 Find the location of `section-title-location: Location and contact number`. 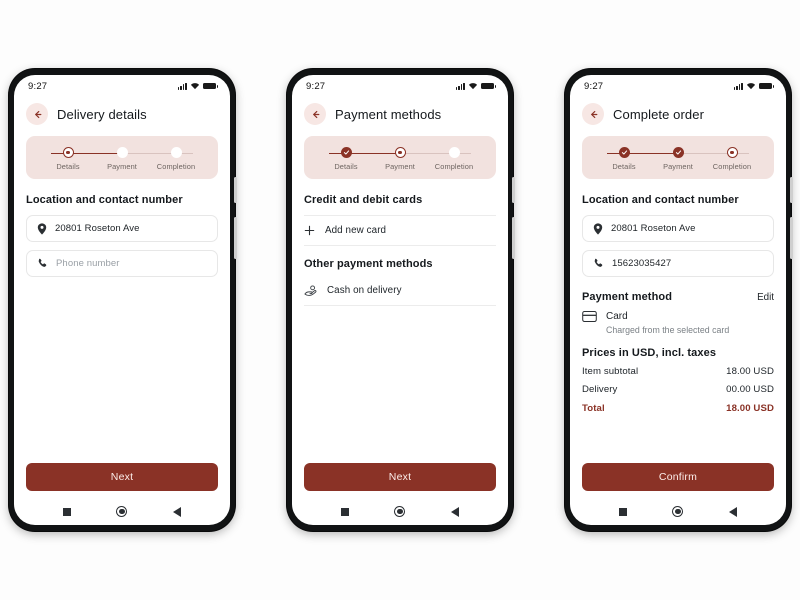

section-title-location: Location and contact number is located at coordinates (104, 200).